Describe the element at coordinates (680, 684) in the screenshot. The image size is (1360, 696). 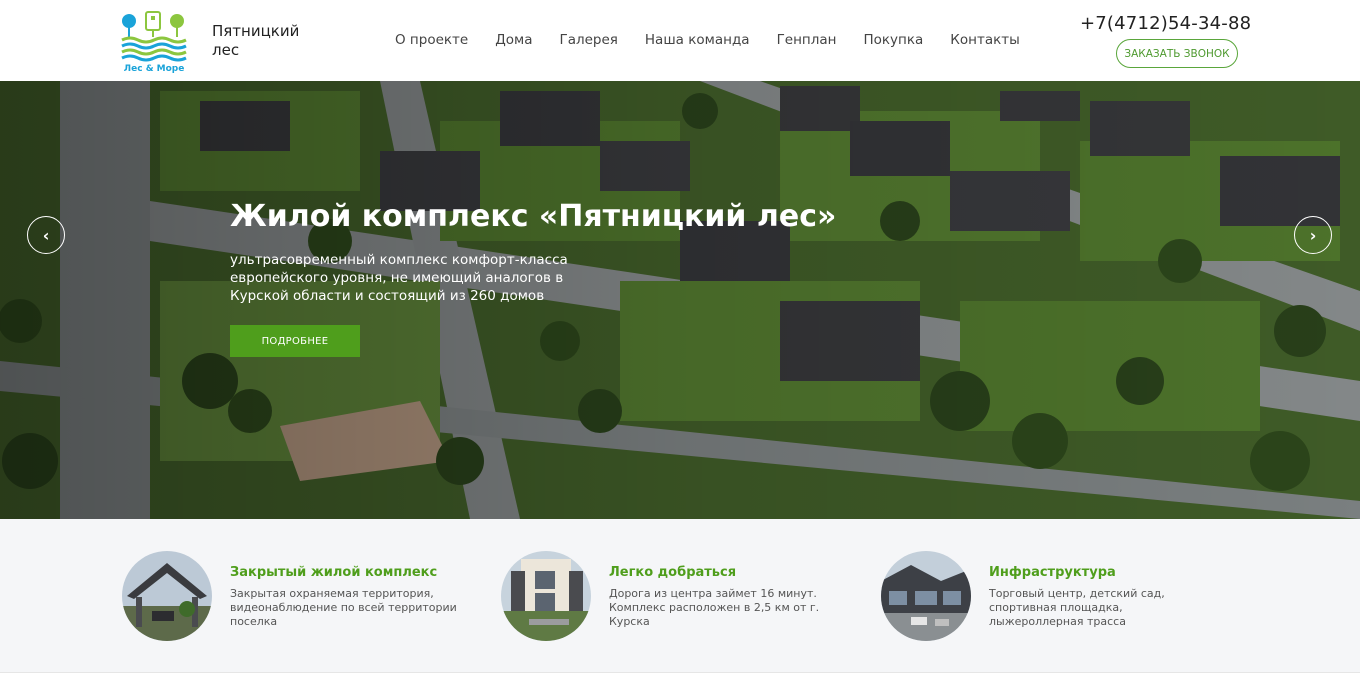
I see `page-bottom-divider` at that location.